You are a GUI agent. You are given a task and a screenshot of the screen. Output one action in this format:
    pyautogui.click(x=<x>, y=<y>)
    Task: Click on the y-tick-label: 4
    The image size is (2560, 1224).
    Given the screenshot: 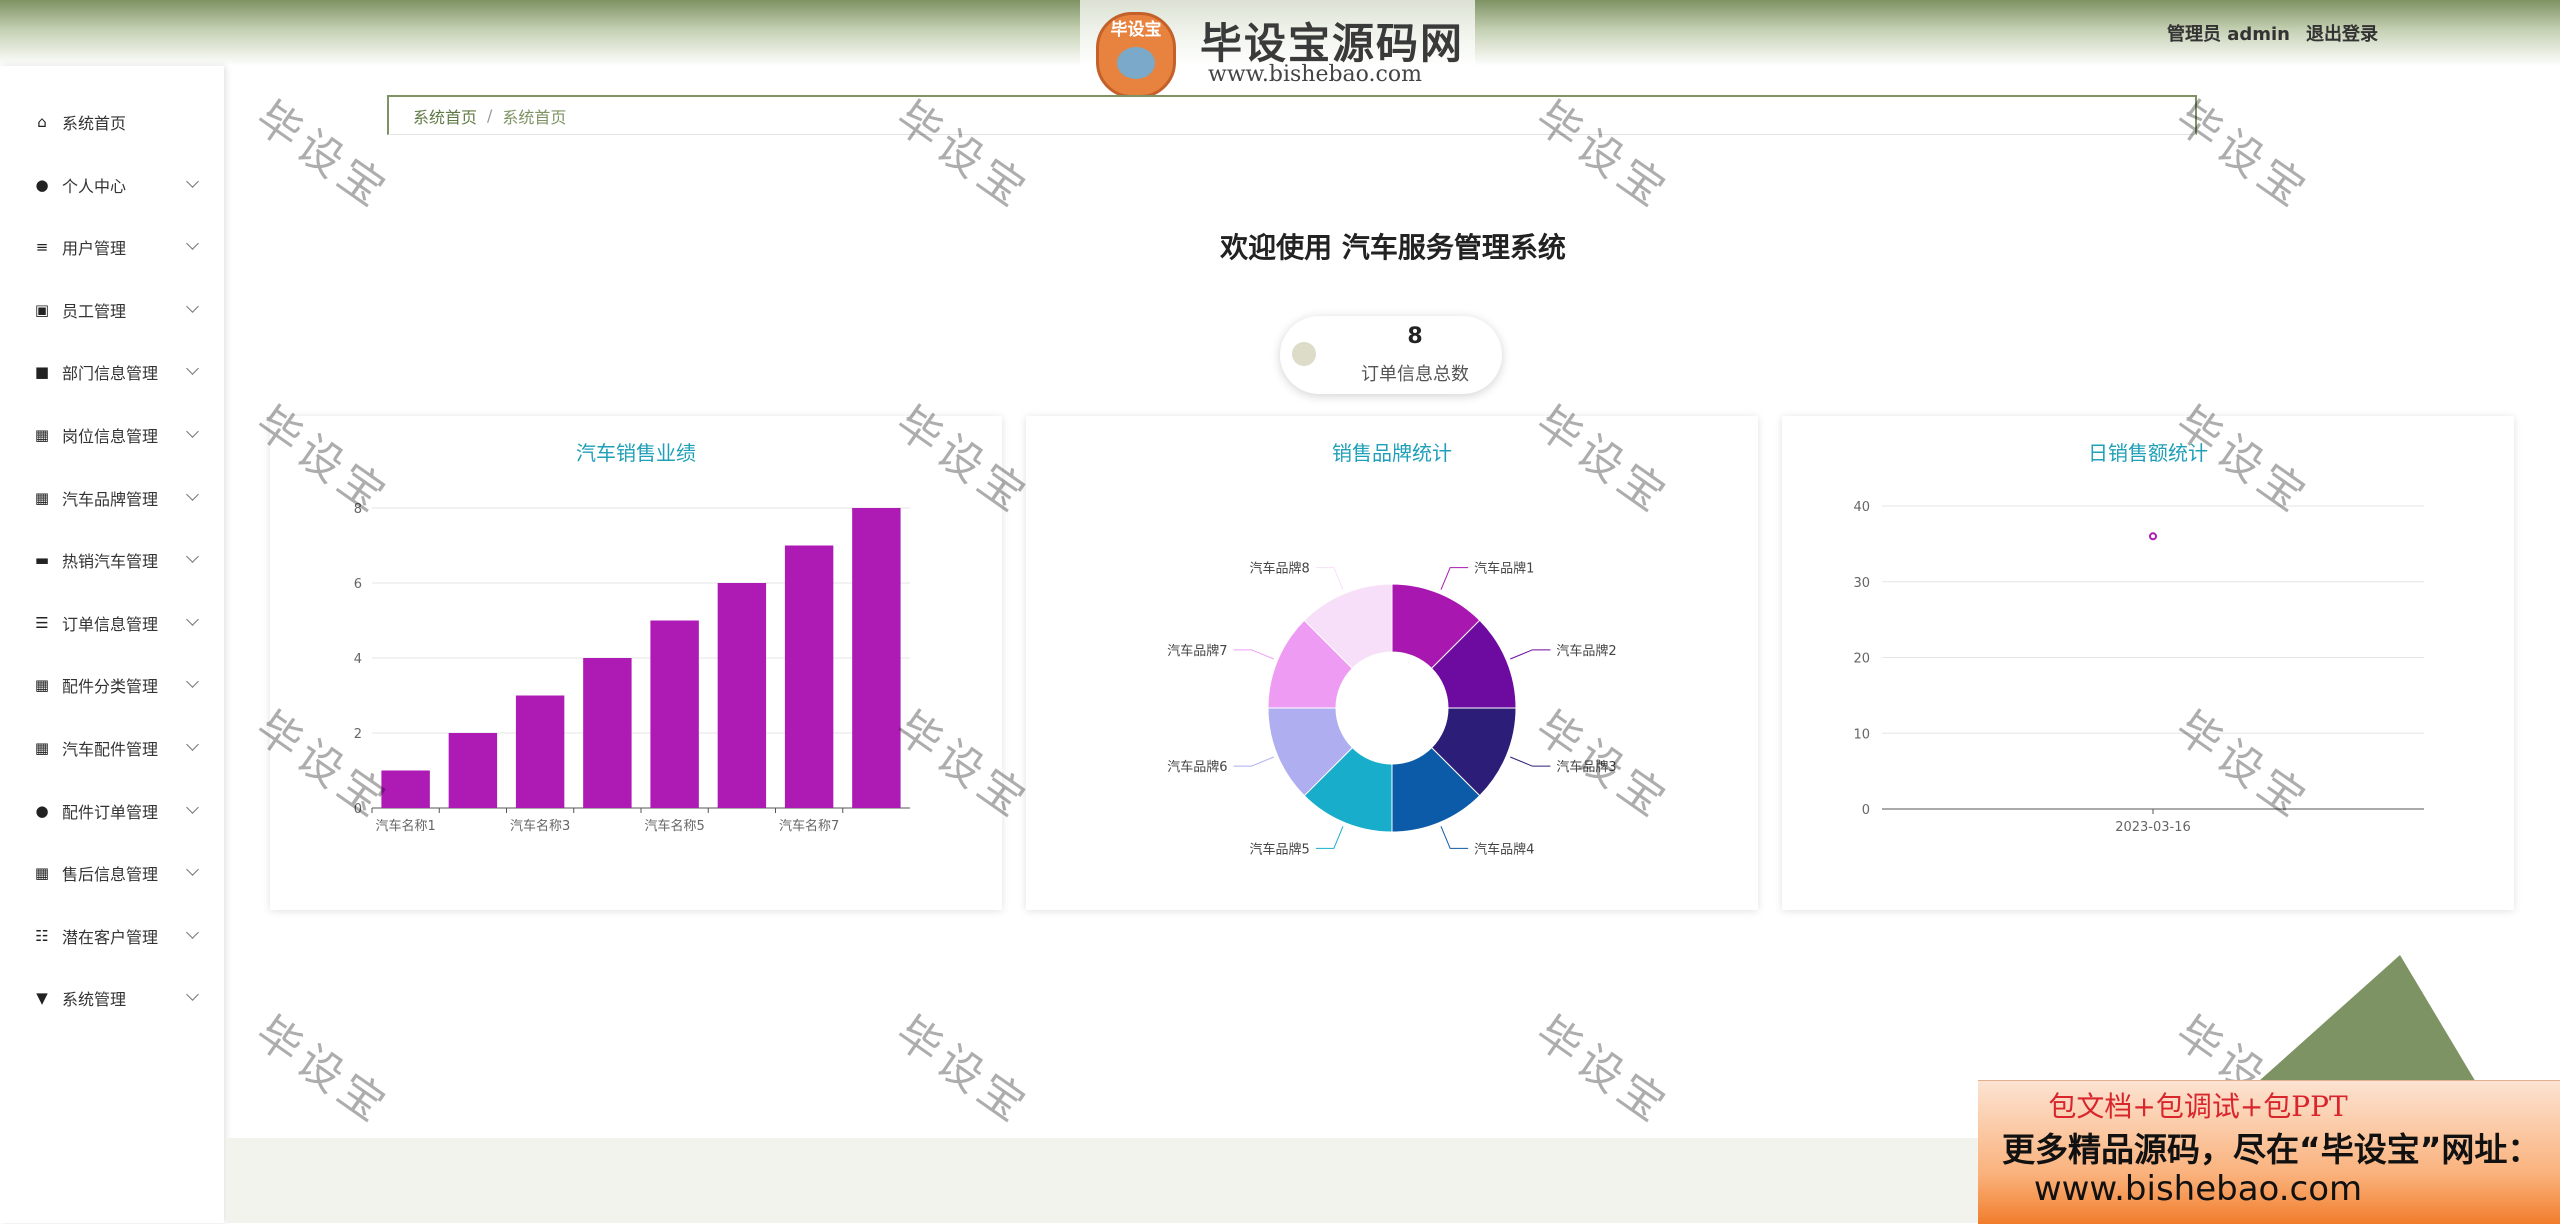 What is the action you would take?
    pyautogui.click(x=358, y=659)
    